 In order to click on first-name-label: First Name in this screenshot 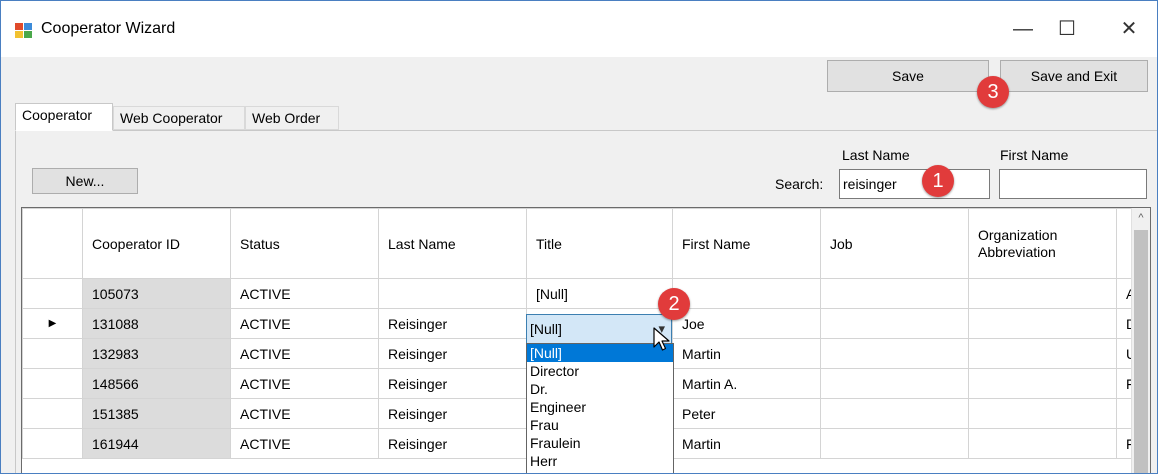, I will do `click(1034, 155)`.